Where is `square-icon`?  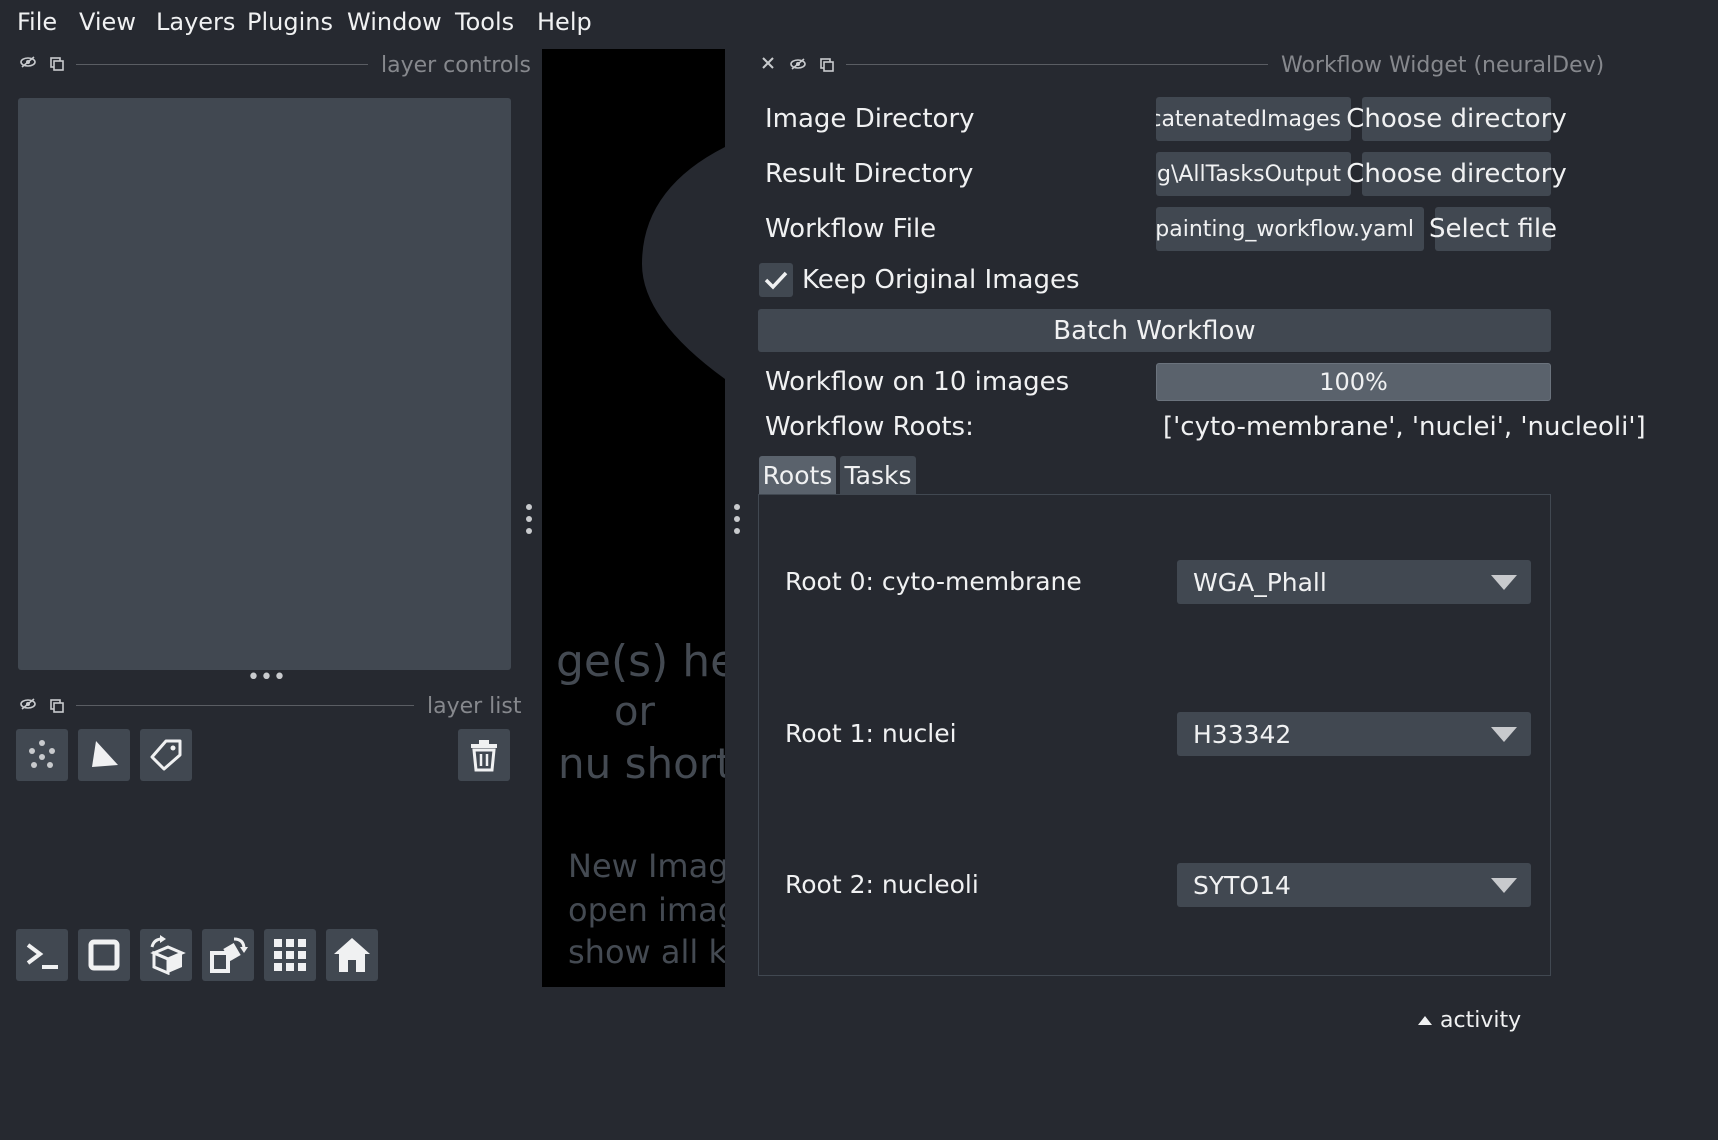
square-icon is located at coordinates (104, 955).